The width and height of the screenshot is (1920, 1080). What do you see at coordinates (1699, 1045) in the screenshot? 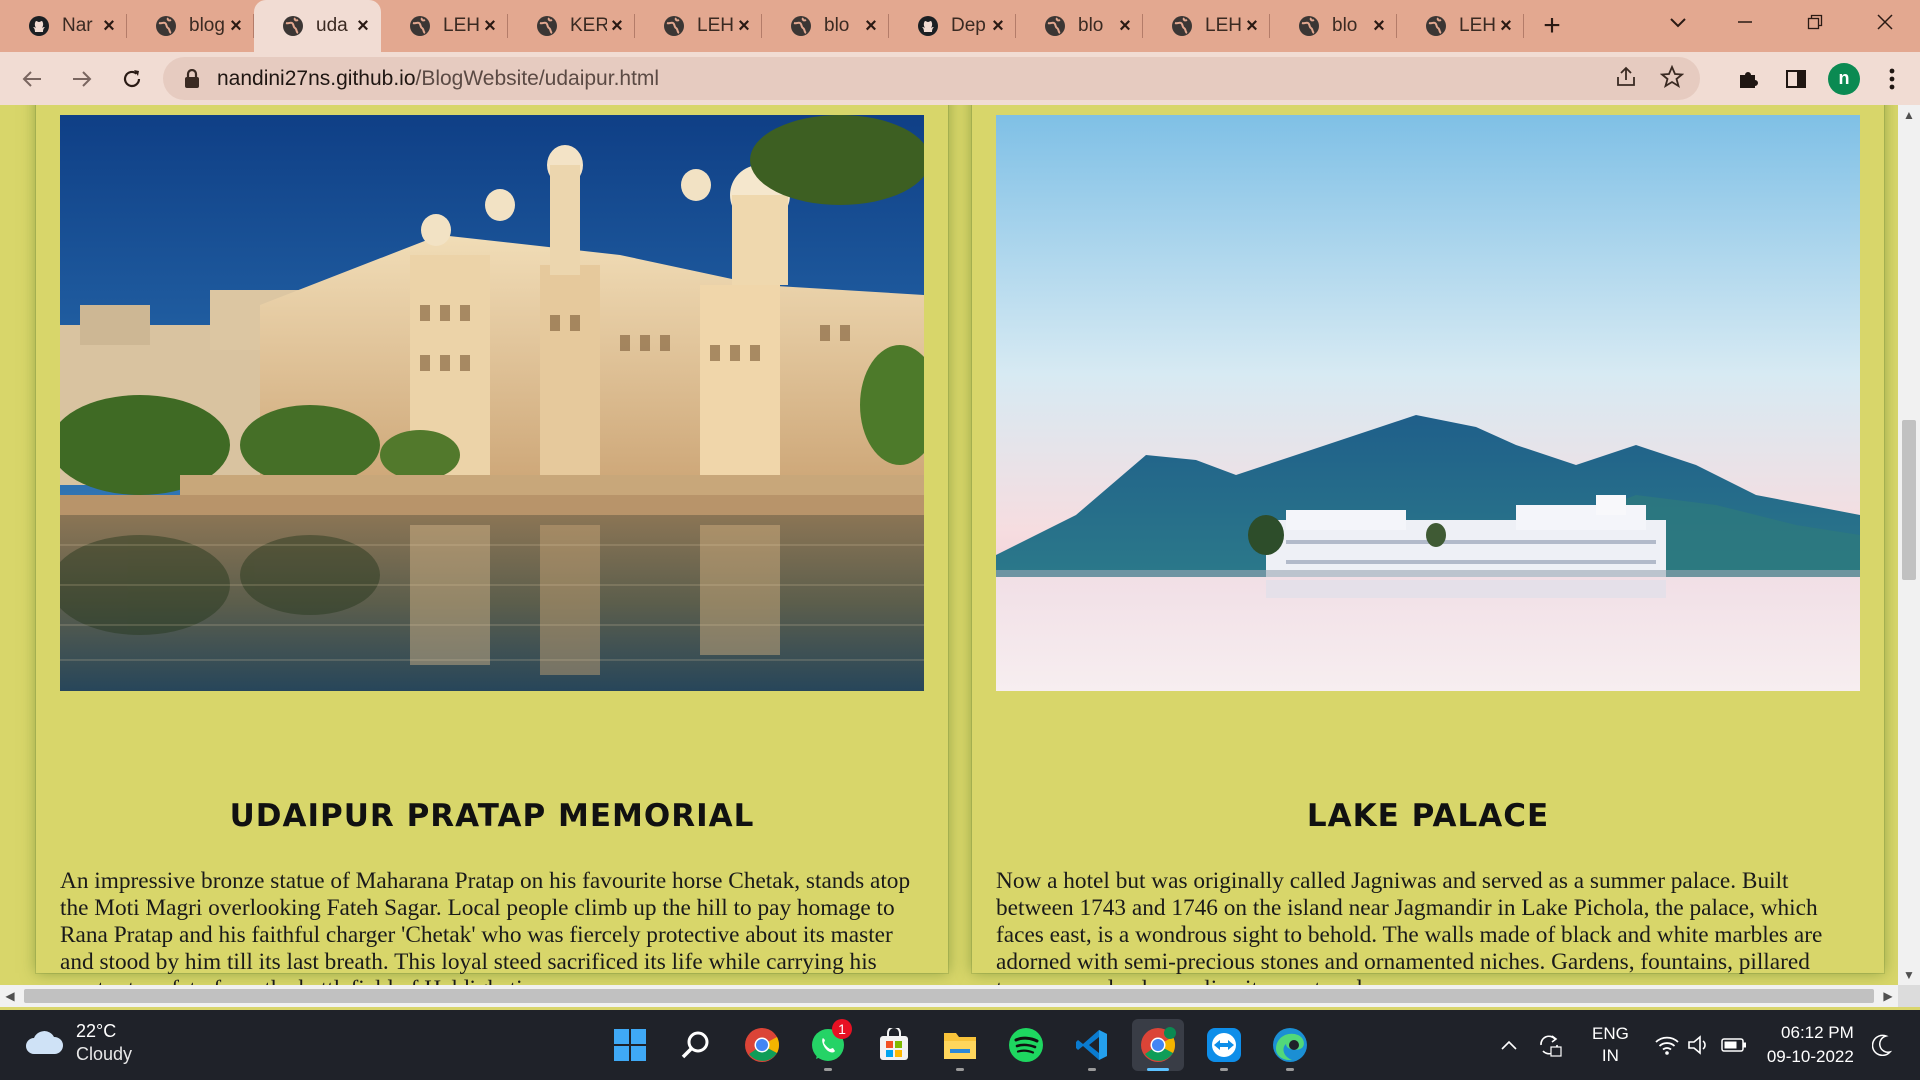
I see `volume-icon` at bounding box center [1699, 1045].